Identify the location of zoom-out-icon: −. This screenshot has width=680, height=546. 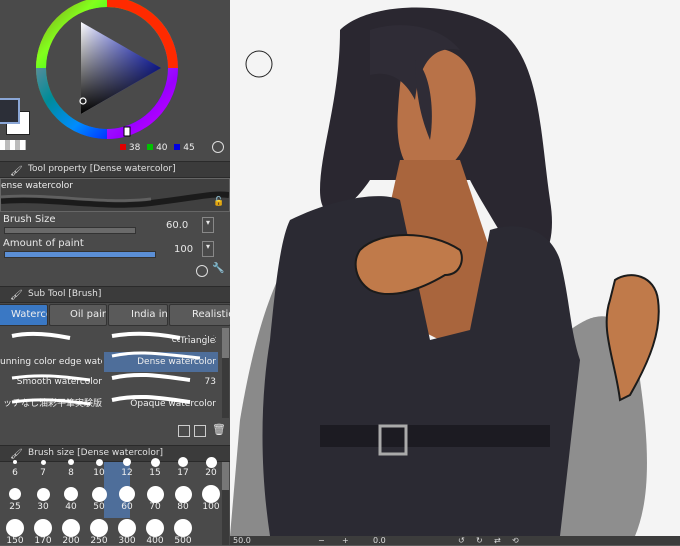
(321, 540).